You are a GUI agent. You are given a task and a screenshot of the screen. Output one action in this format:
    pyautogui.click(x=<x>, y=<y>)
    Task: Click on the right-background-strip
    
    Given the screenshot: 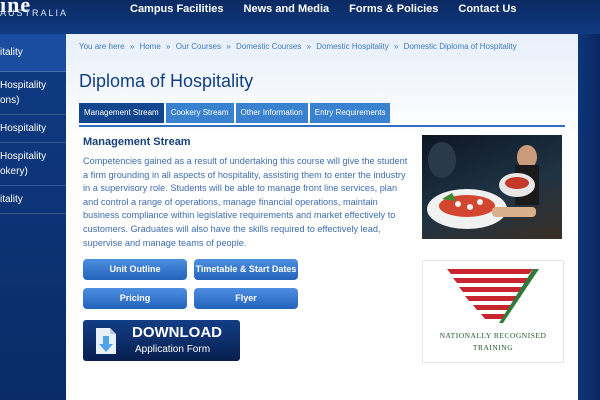 What is the action you would take?
    pyautogui.click(x=589, y=217)
    